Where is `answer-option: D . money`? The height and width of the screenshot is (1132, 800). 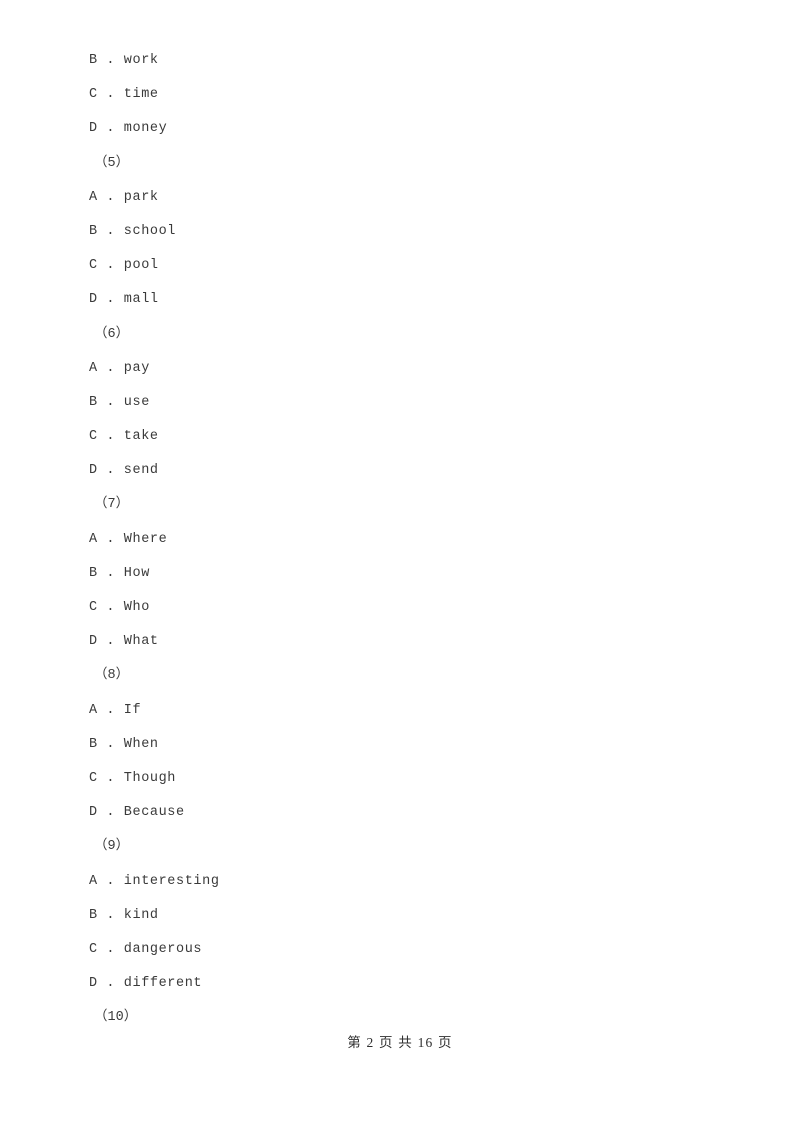 answer-option: D . money is located at coordinates (128, 129).